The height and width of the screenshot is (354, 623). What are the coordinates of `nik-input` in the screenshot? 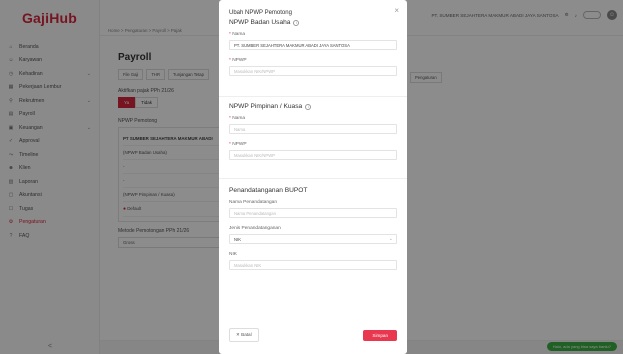 It's located at (313, 265).